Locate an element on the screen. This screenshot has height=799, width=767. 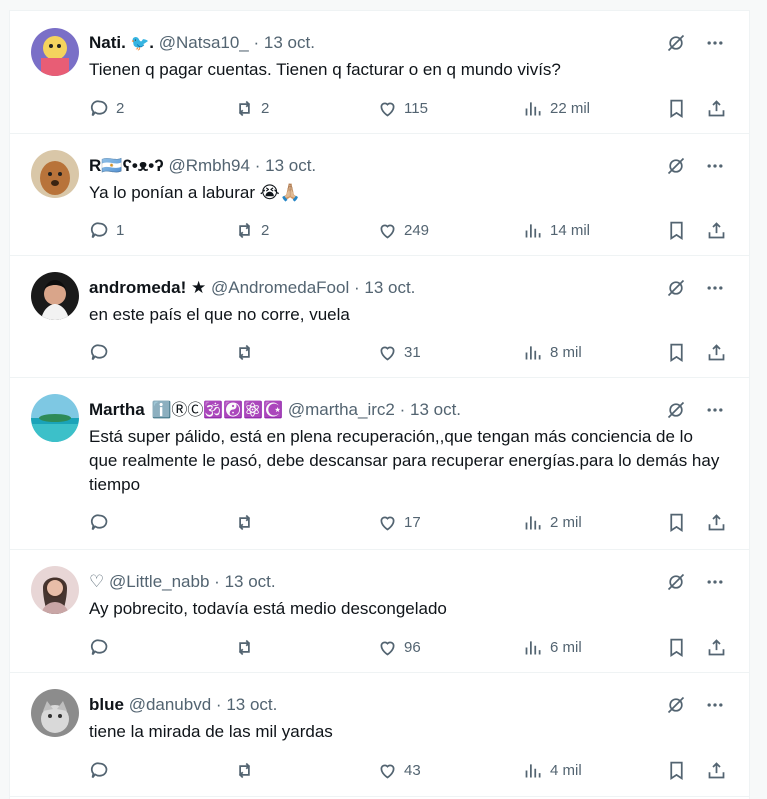
views-count: 8 mil is located at coordinates (566, 352).